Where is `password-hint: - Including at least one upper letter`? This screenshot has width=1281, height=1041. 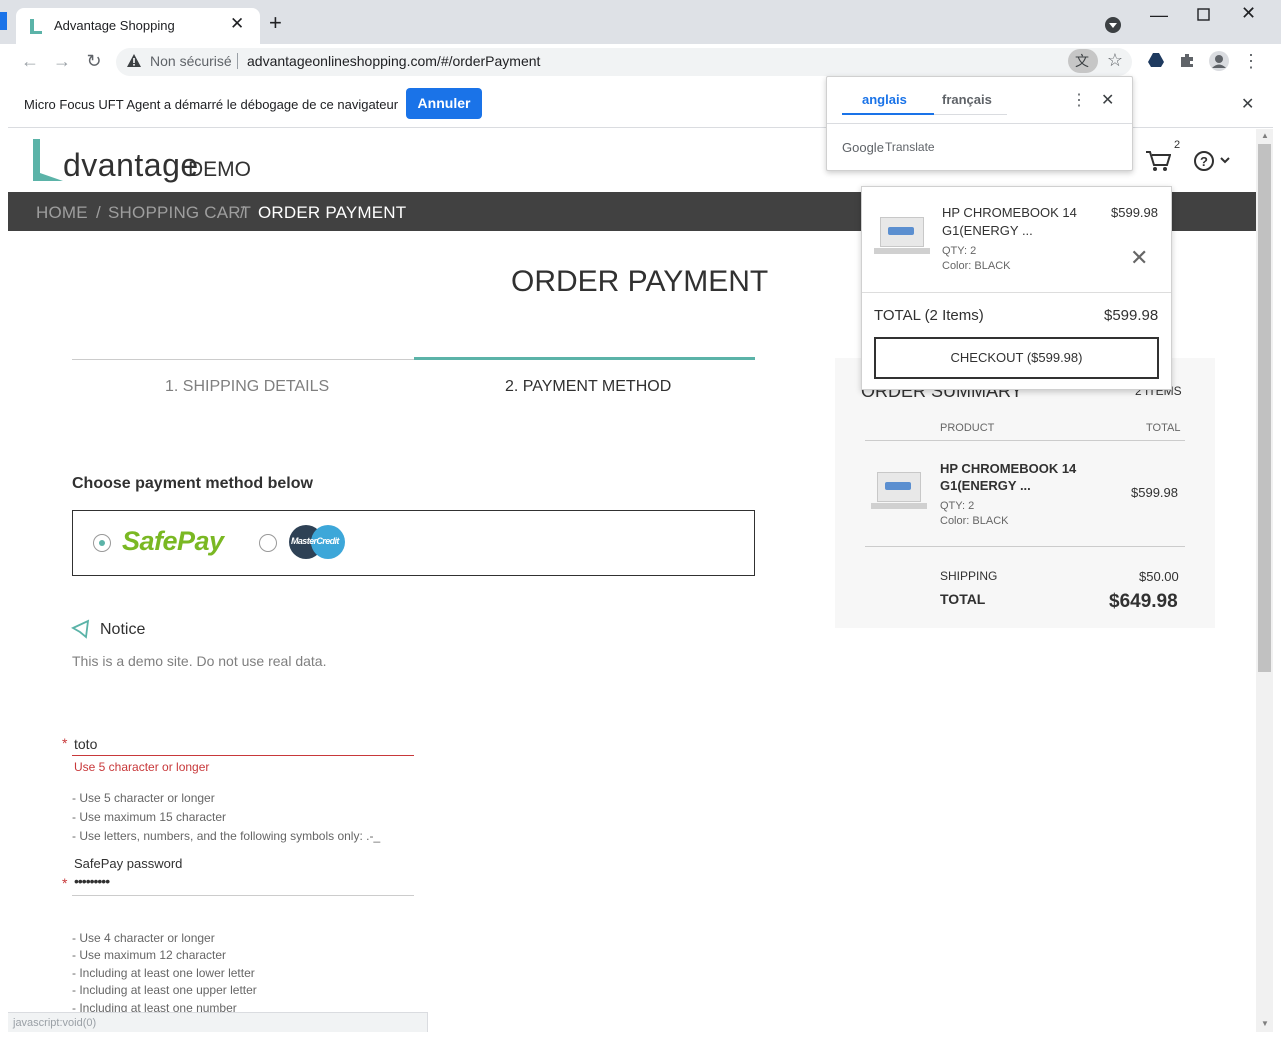 password-hint: - Including at least one upper letter is located at coordinates (164, 990).